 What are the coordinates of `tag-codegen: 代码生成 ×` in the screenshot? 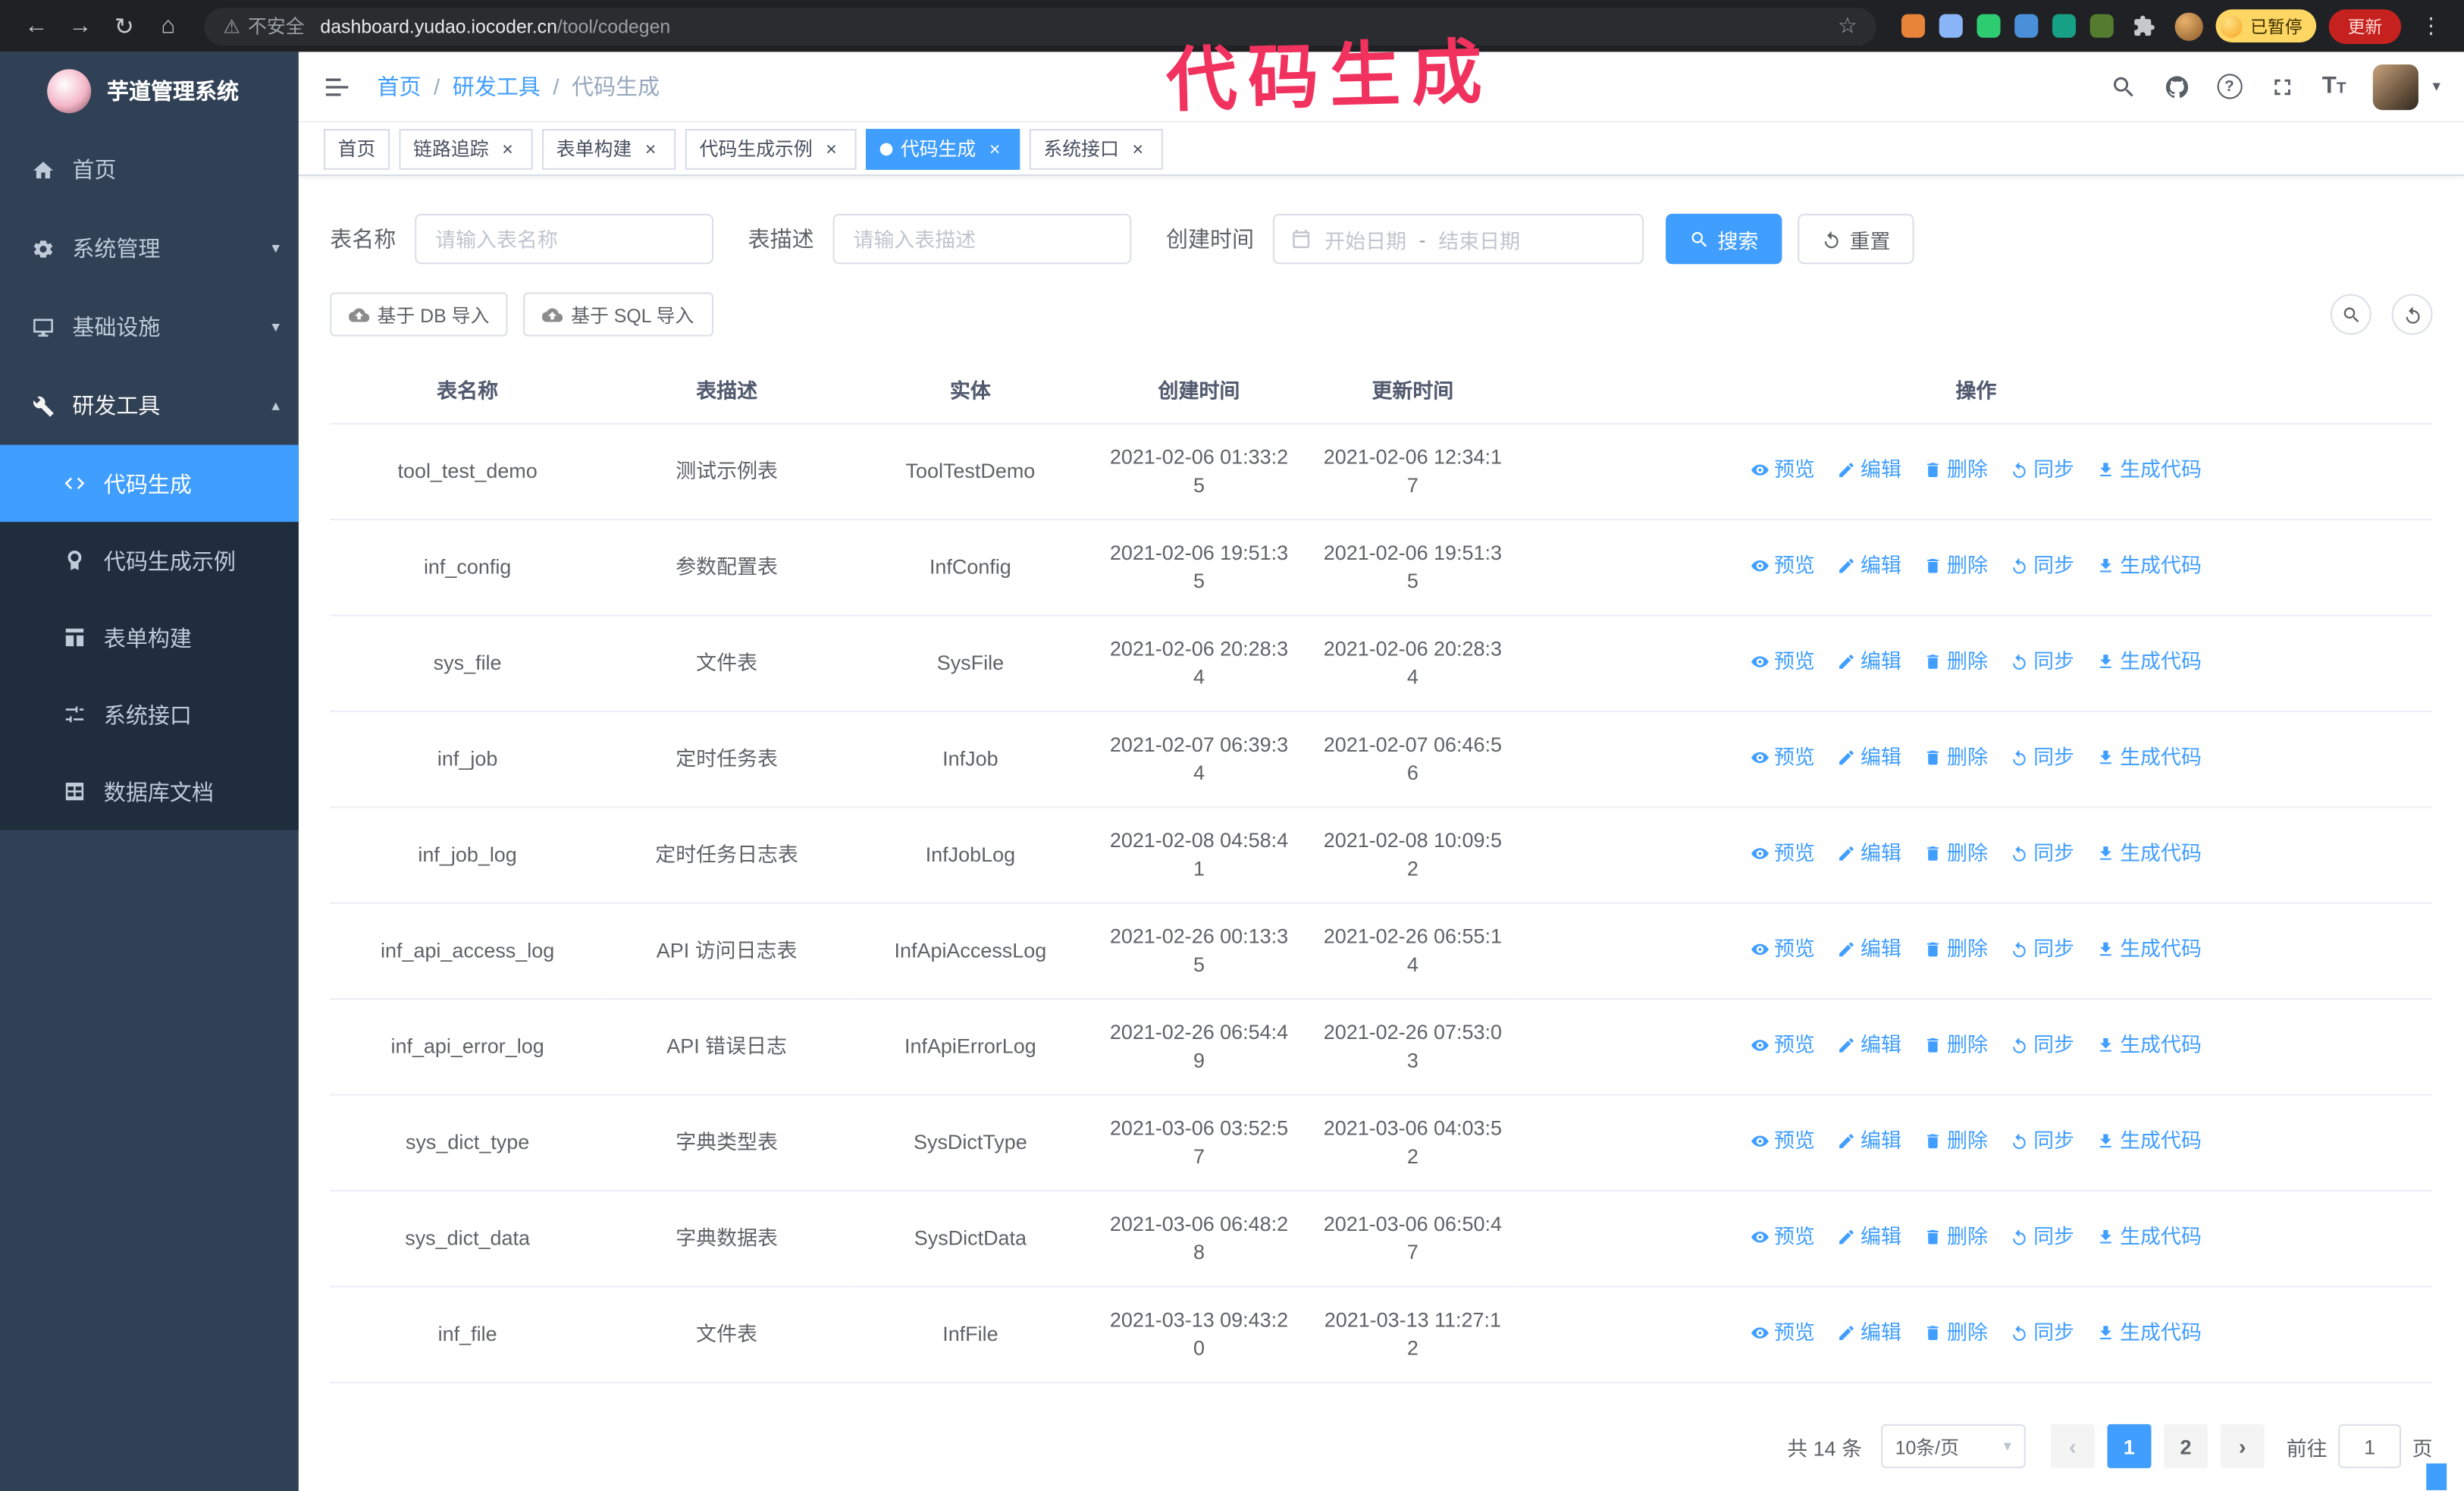 It's located at (943, 148).